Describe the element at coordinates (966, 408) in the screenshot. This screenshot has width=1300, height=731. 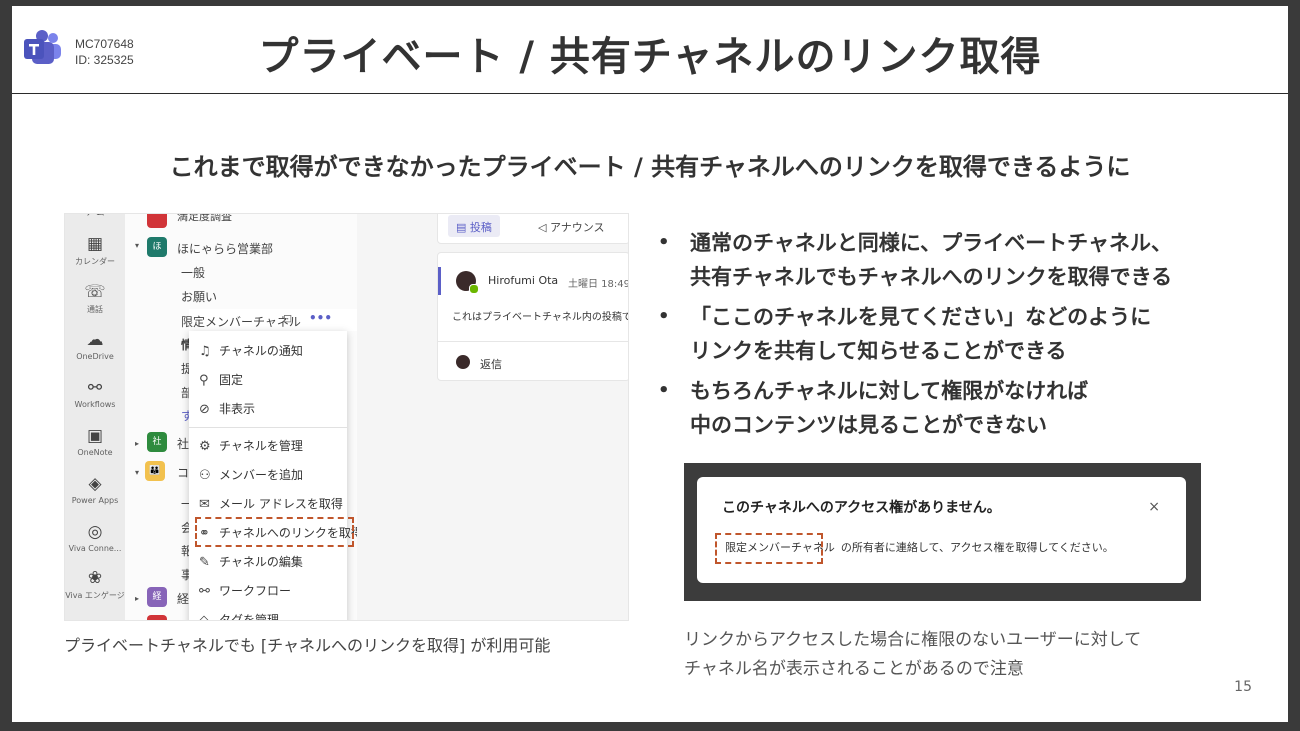
I see `bullet-item: • もちろんチャネルに対して権限がなければ 中のコンテンツは見ることができない` at that location.